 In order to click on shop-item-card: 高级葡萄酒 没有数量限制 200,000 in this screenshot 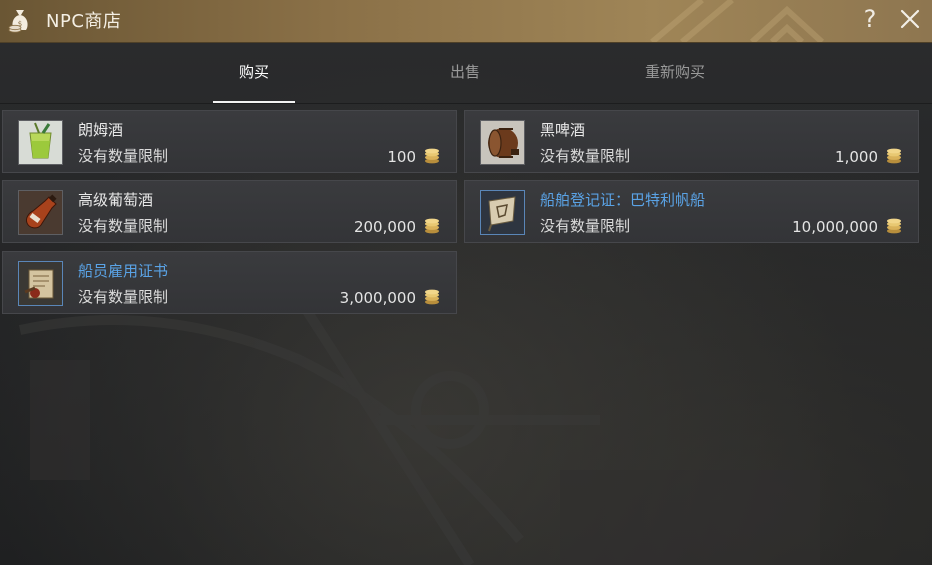, I will do `click(229, 211)`.